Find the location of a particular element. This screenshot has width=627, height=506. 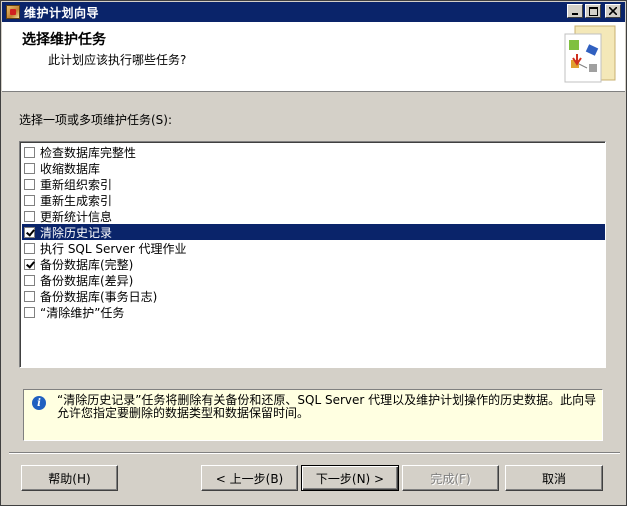

task-label: 检查数据库完整性 is located at coordinates (88, 152).